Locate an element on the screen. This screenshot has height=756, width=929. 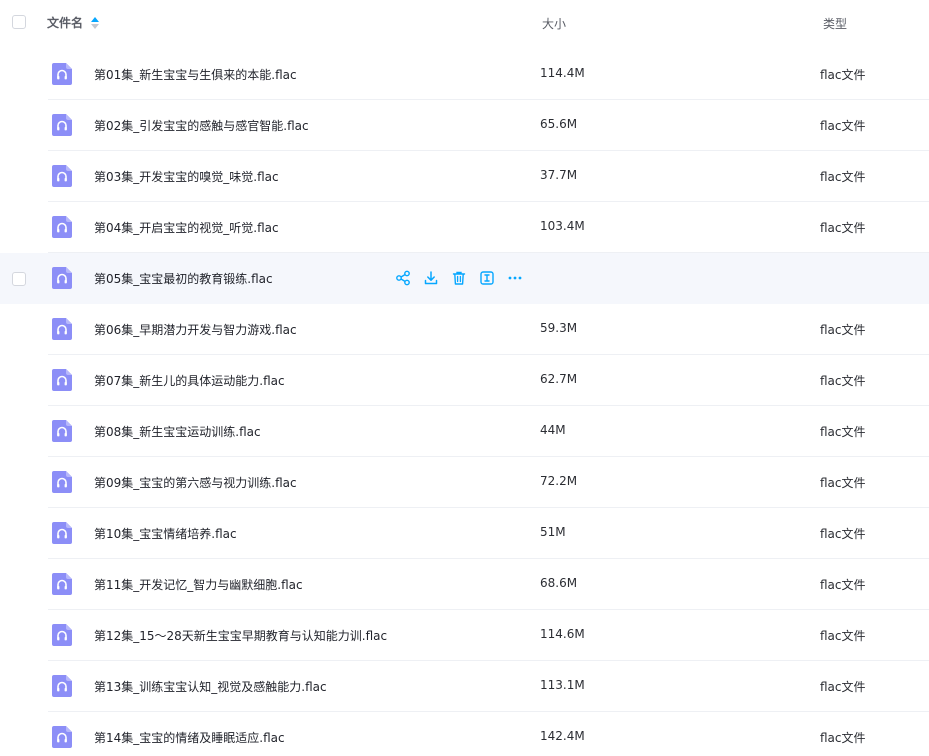
file-size: 51M is located at coordinates (553, 532).